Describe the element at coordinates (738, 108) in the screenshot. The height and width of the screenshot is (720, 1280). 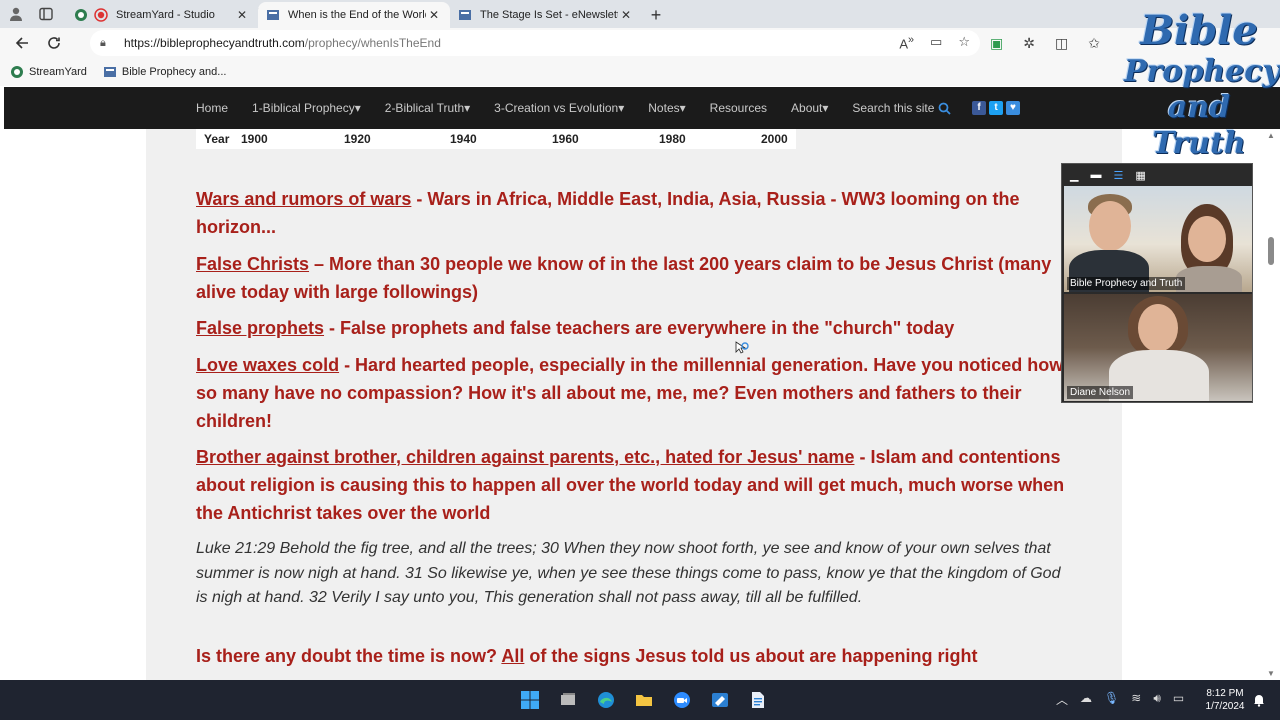
I see `nav-resources: Resources` at that location.